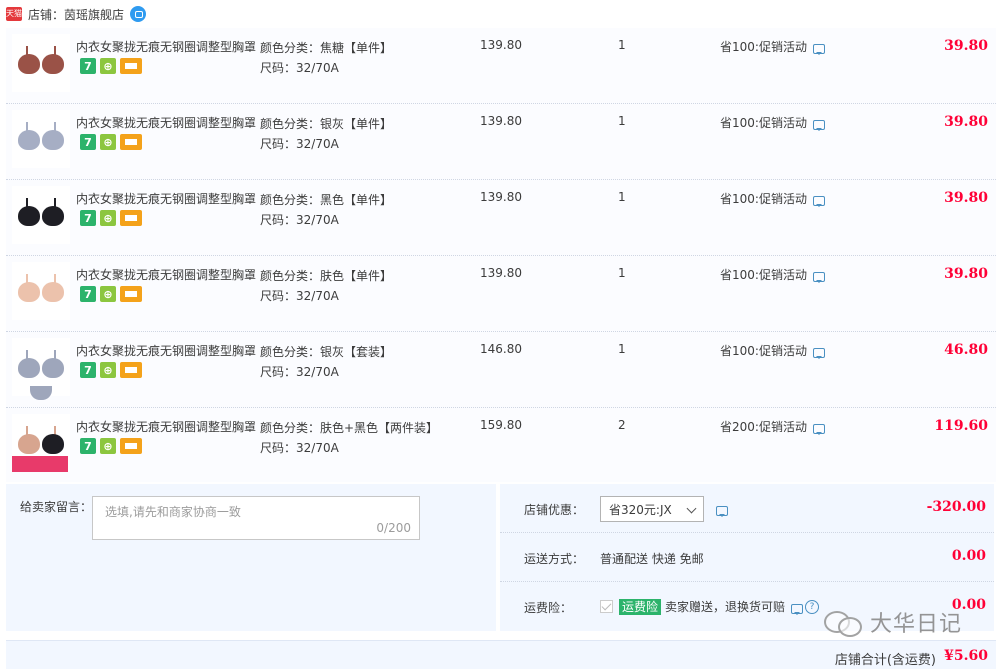 Image resolution: width=1006 pixels, height=669 pixels. What do you see at coordinates (256, 518) in the screenshot?
I see `memo-input: 选填,请先和商家协商一致 0/200` at bounding box center [256, 518].